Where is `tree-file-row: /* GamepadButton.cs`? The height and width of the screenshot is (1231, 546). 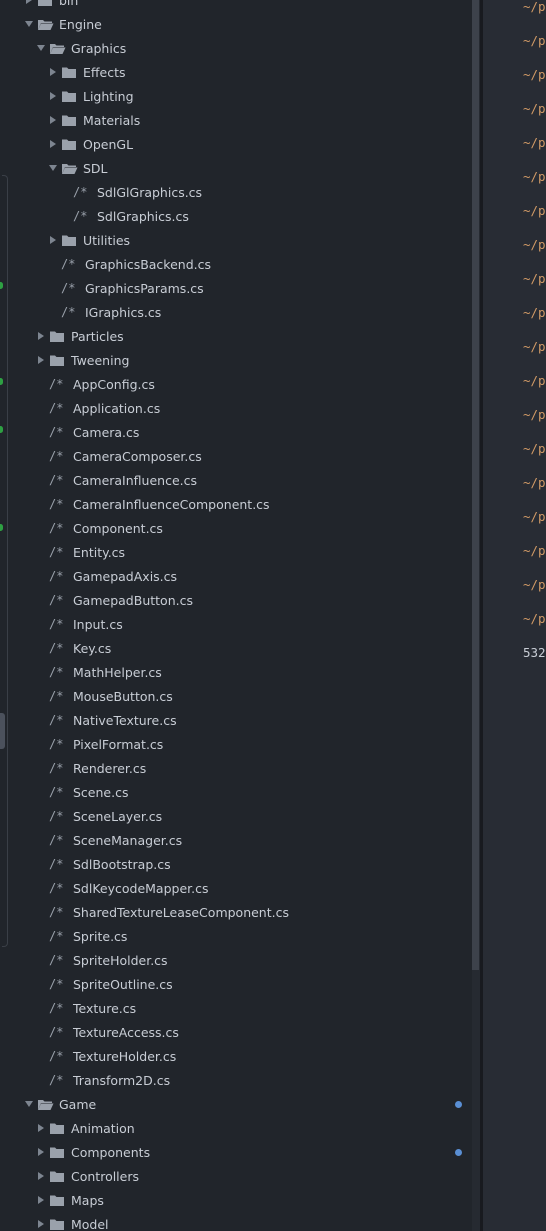
tree-file-row: /* GamepadButton.cs is located at coordinates (240, 600).